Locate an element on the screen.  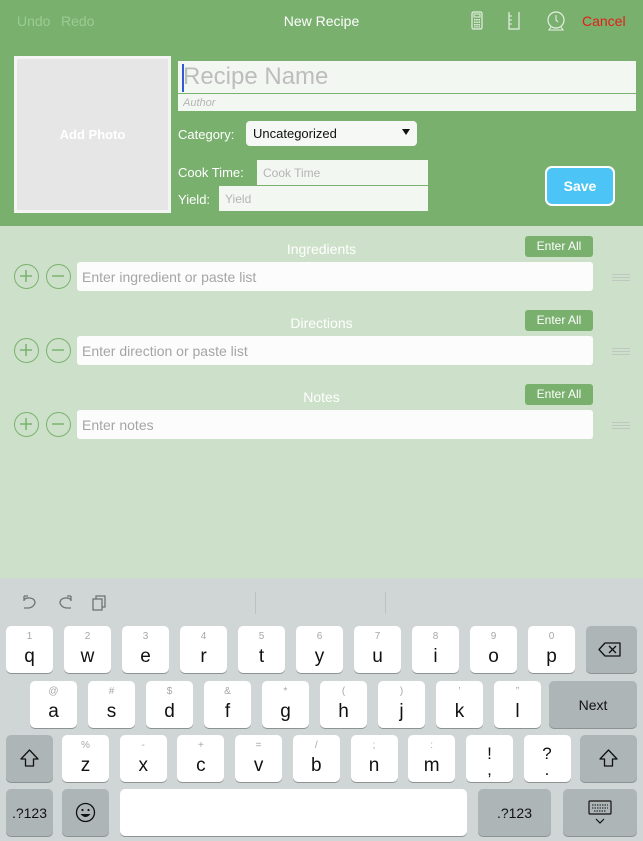
key-label: y is located at coordinates (319, 656).